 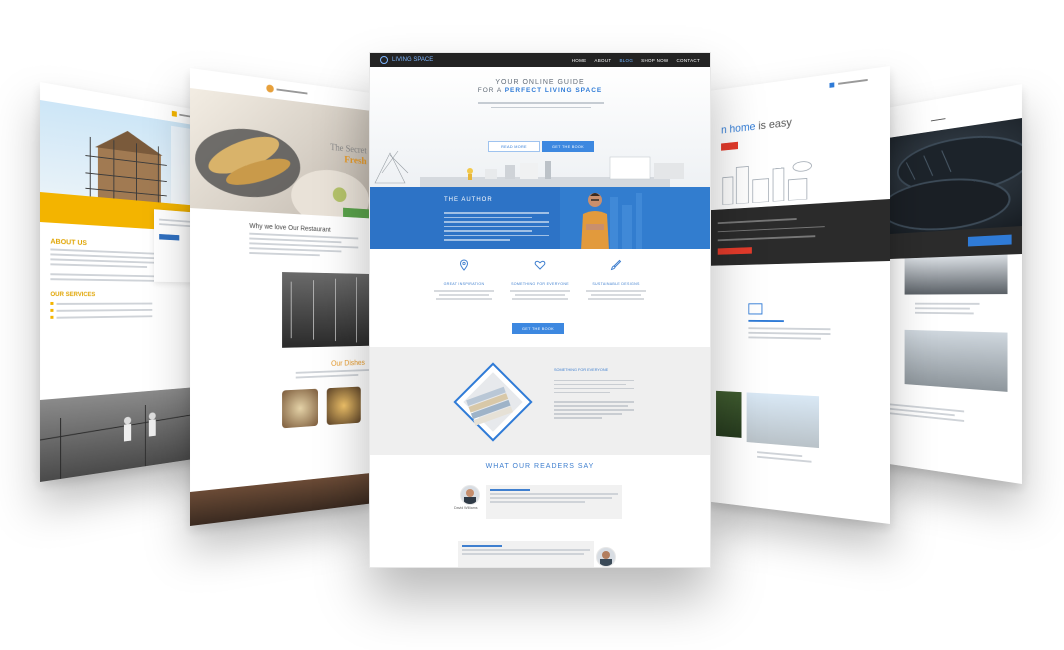 What do you see at coordinates (773, 123) in the screenshot?
I see `hero-heading-rest: is easy` at bounding box center [773, 123].